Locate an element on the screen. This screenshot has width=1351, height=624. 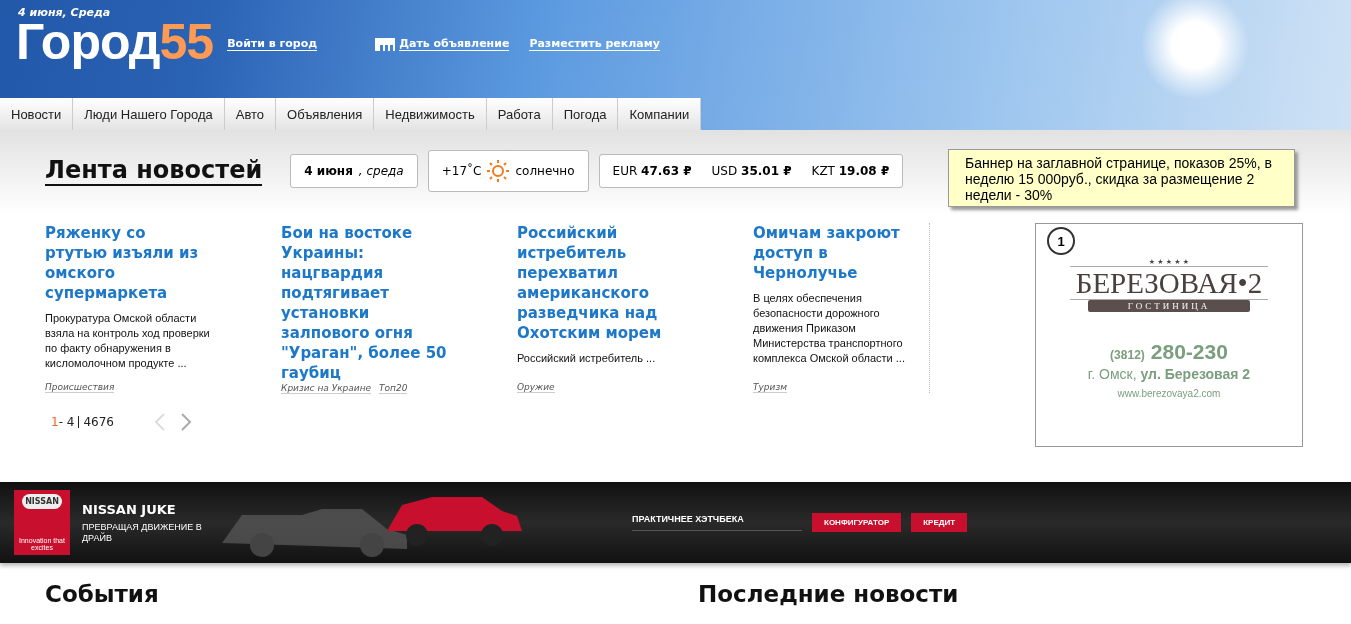
feed-title: Лента новостей is located at coordinates (154, 170).